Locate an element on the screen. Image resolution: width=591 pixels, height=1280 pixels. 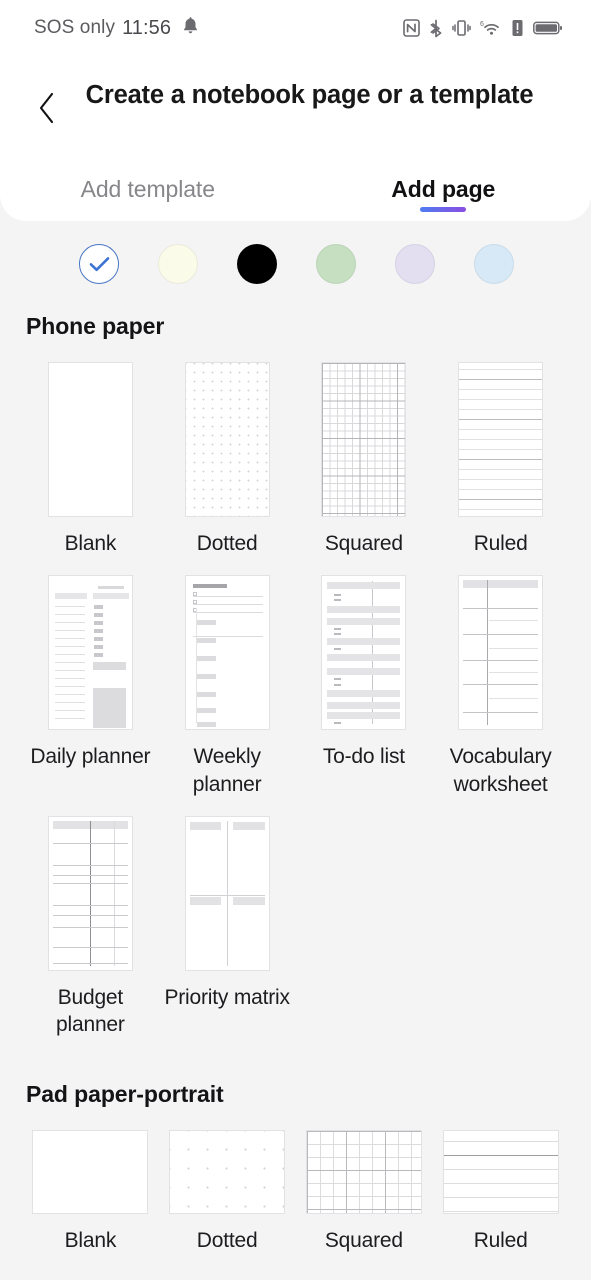
wifi-6-icon: 6 is located at coordinates (491, 28).